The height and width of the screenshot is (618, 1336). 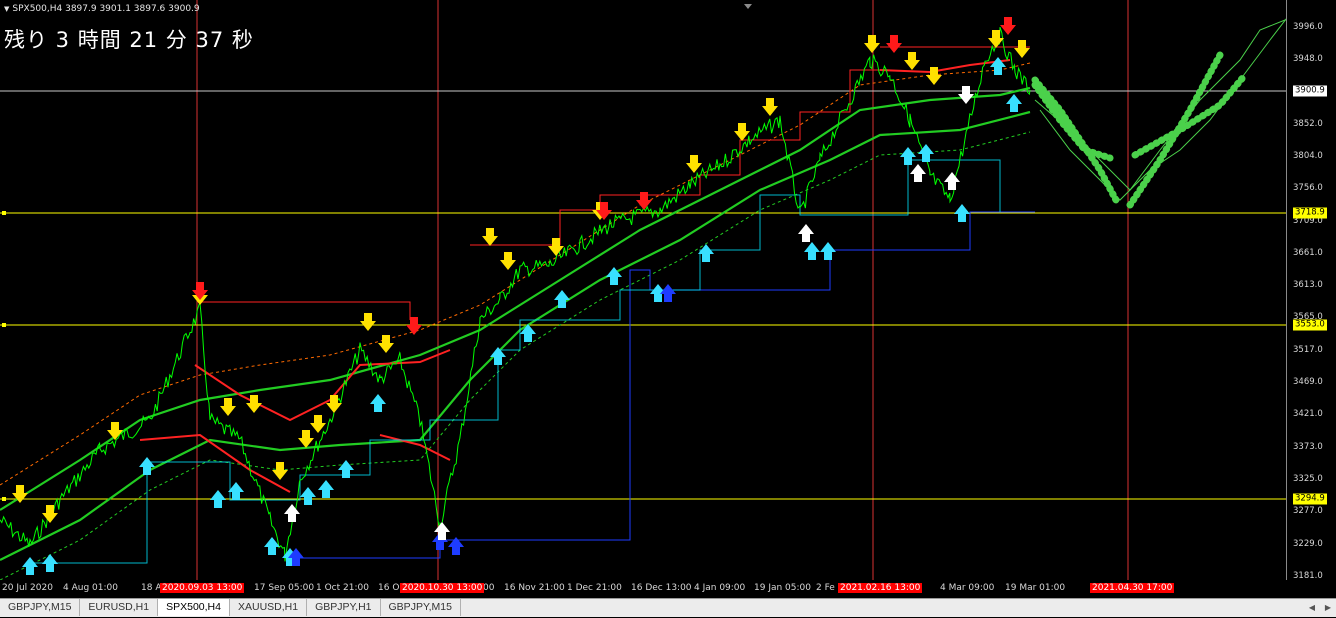 What do you see at coordinates (1308, 188) in the screenshot?
I see `price-tick-label: 3756.0` at bounding box center [1308, 188].